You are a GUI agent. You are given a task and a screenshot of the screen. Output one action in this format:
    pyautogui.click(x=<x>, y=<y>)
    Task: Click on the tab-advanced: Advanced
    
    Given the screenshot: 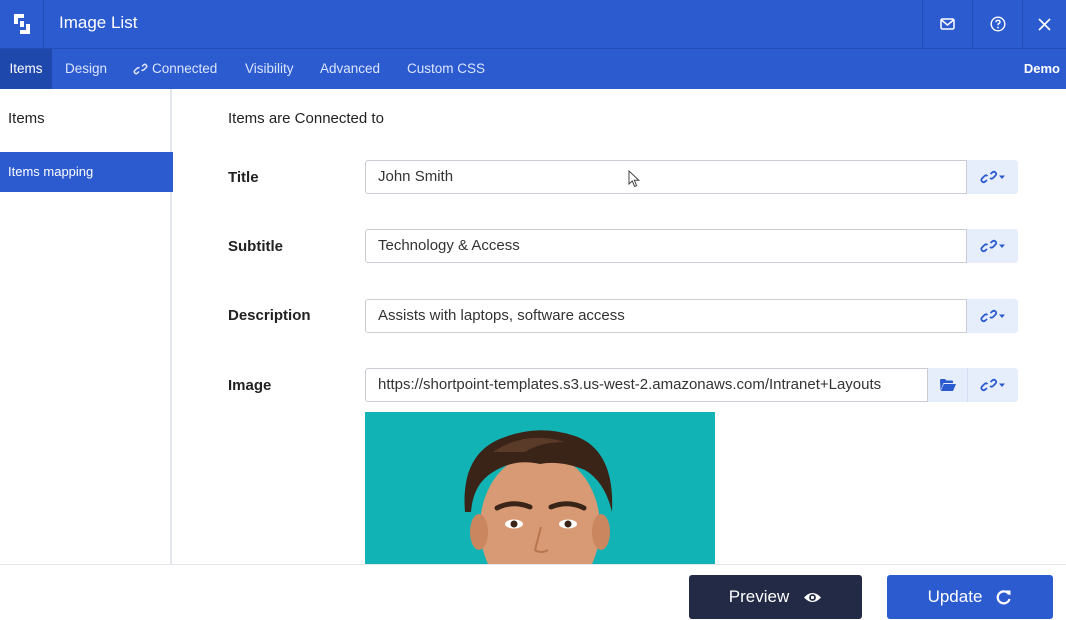 What is the action you would take?
    pyautogui.click(x=350, y=69)
    